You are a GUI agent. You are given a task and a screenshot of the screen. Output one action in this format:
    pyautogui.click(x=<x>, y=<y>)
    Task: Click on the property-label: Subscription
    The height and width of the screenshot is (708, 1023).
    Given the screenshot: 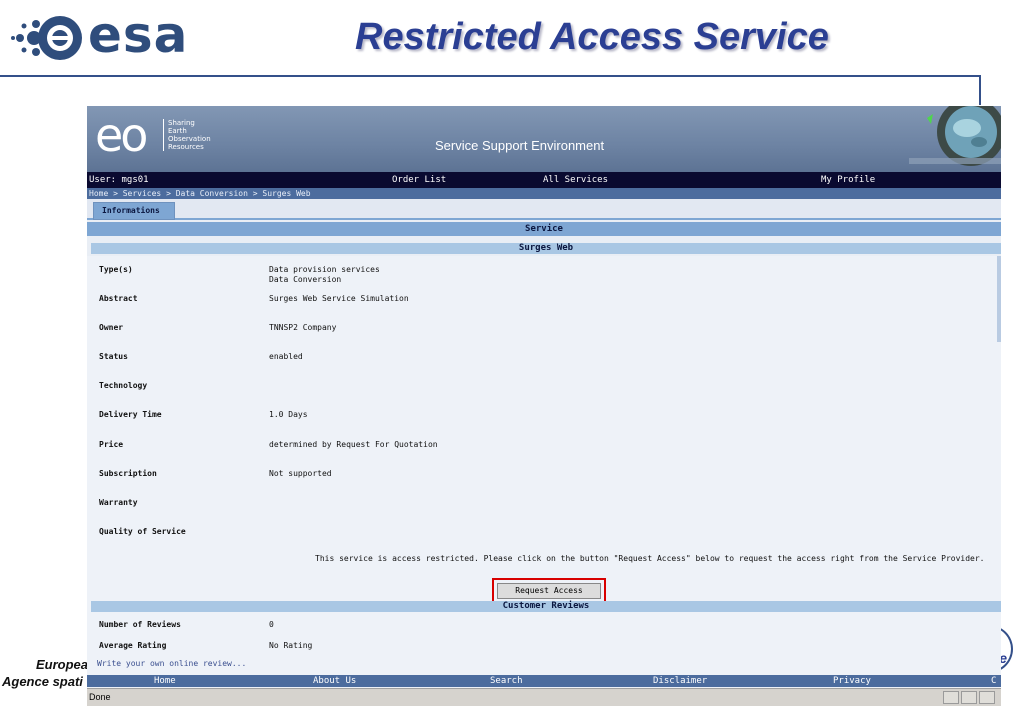 What is the action you would take?
    pyautogui.click(x=128, y=473)
    